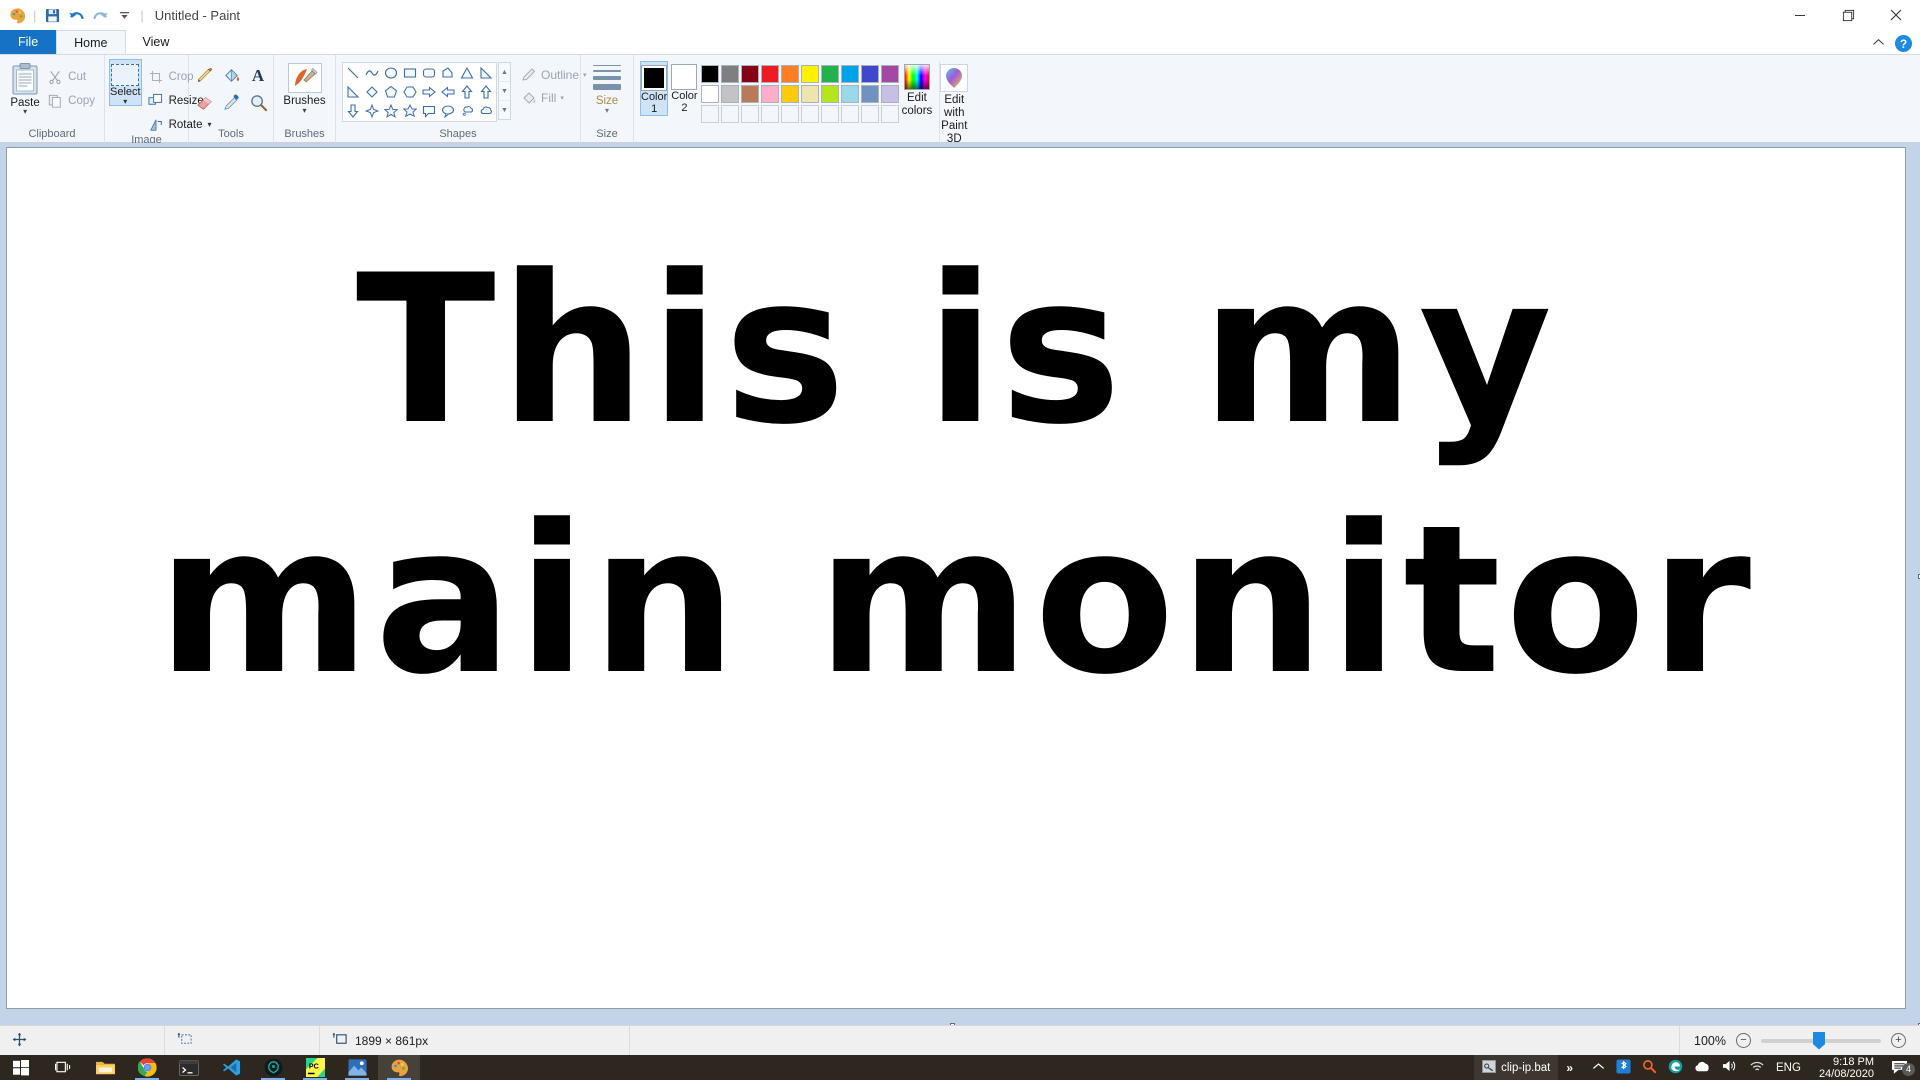 This screenshot has height=1080, width=1920. Describe the element at coordinates (410, 111) in the screenshot. I see `shape-six-point-star-icon` at that location.